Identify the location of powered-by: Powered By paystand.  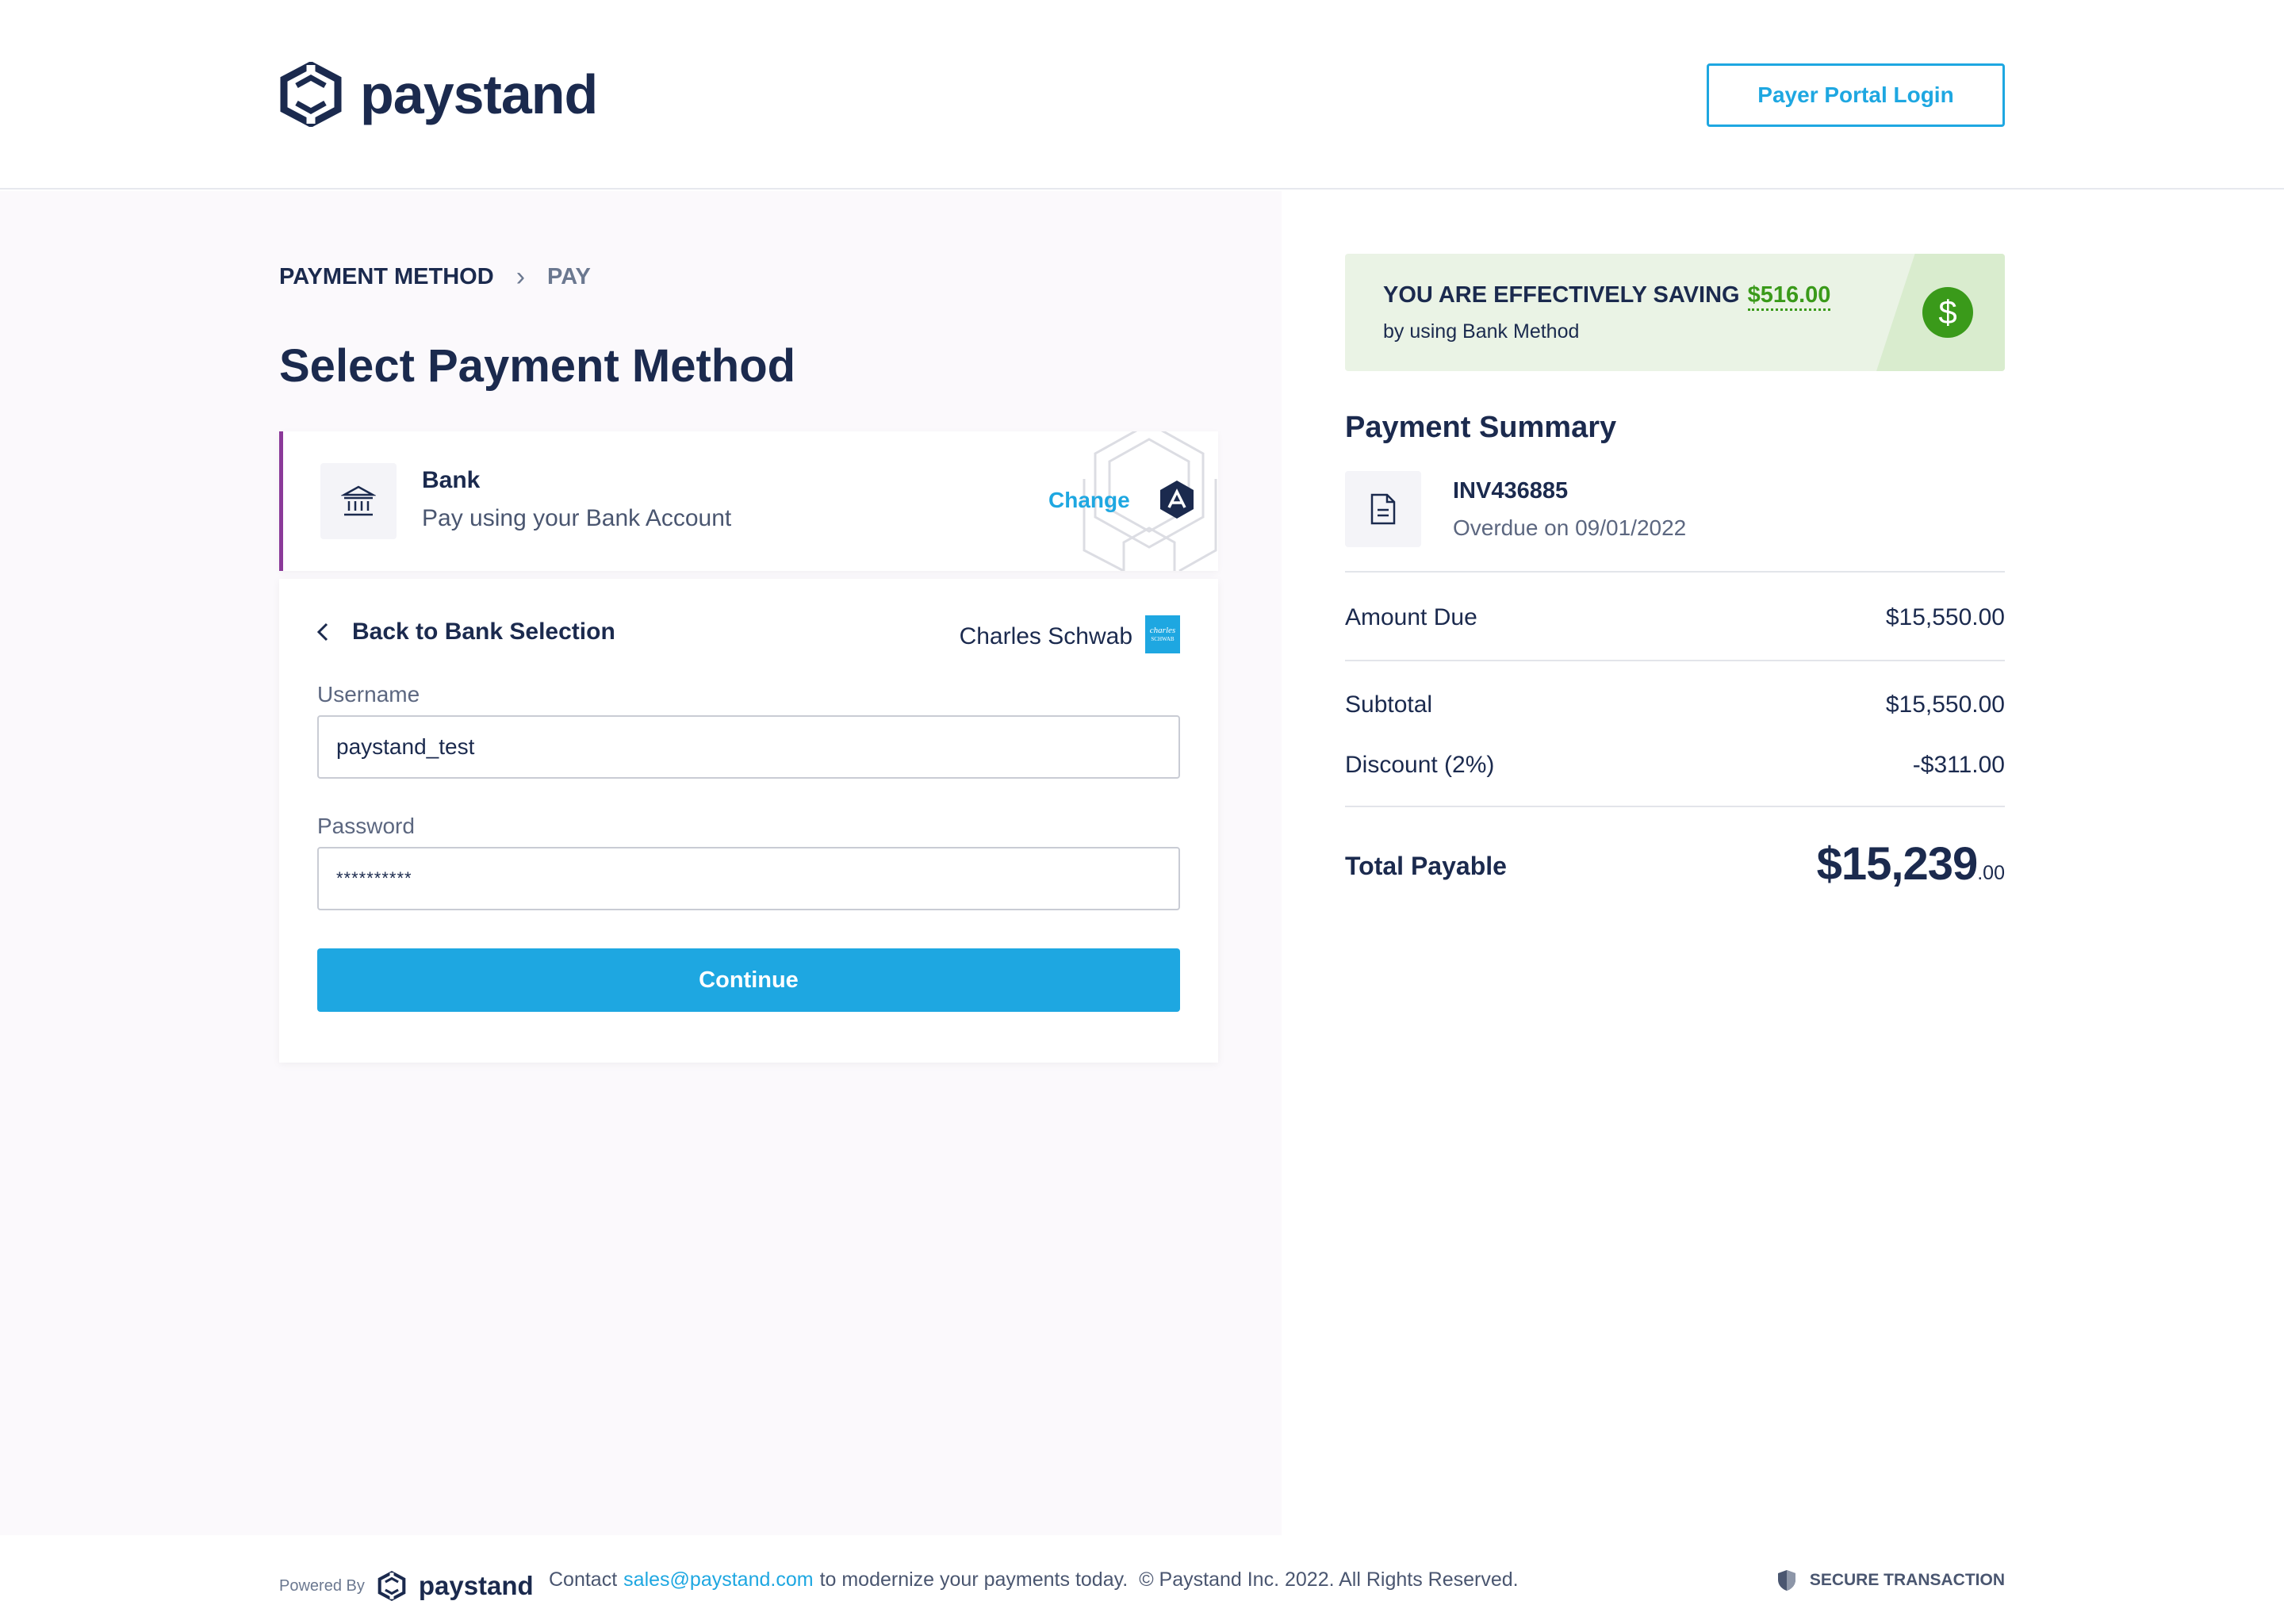
(406, 1586).